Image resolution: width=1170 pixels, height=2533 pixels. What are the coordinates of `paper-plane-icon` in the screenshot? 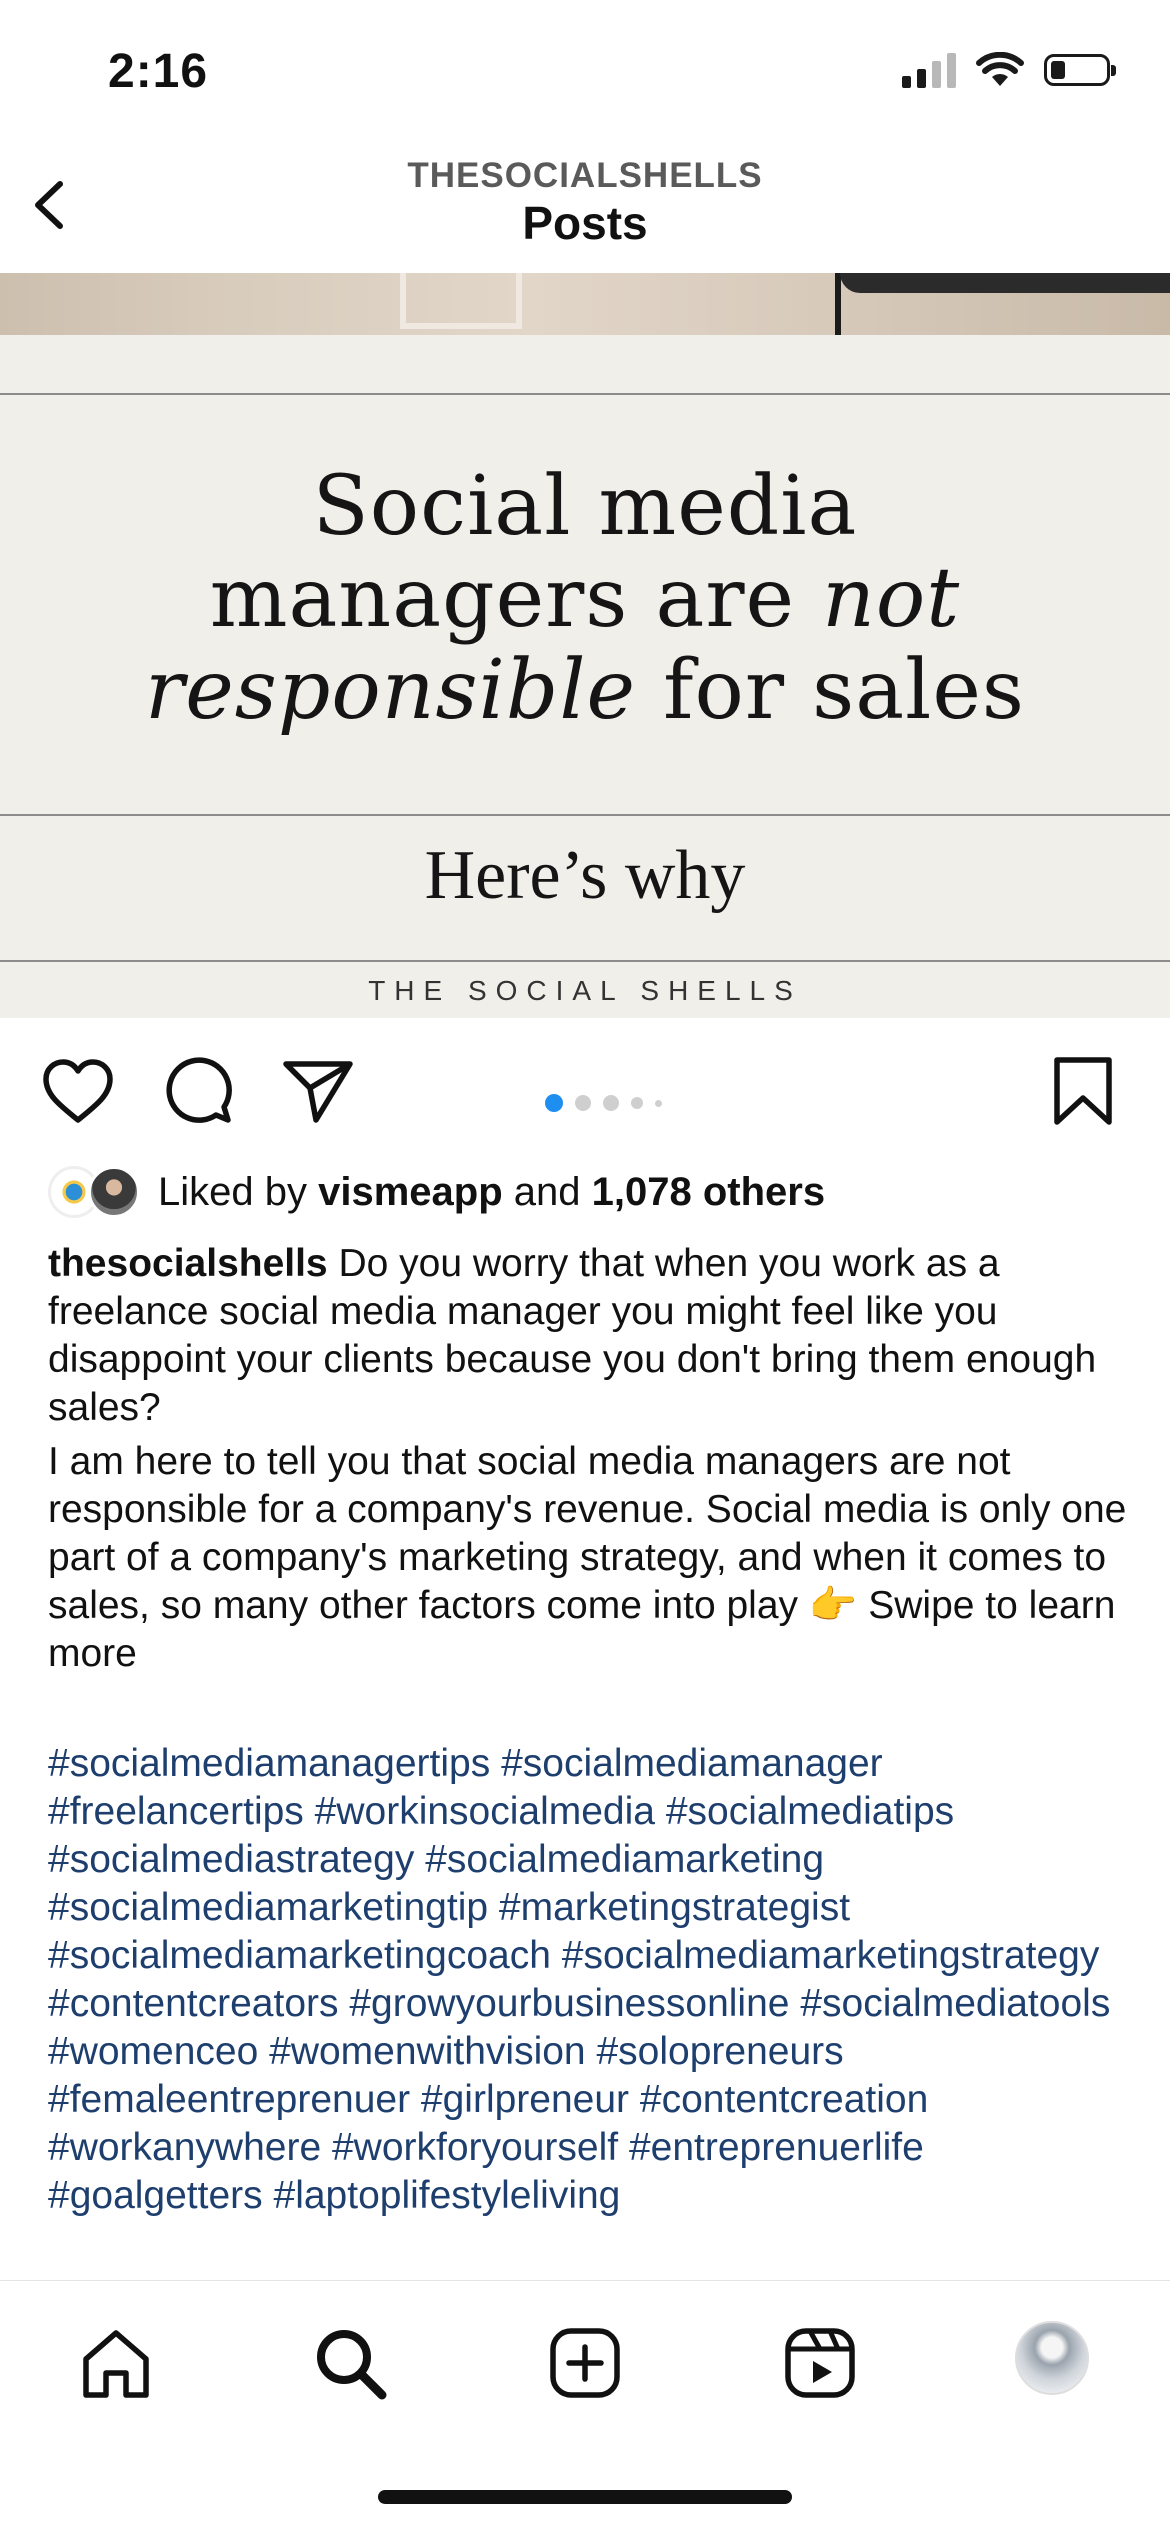 It's located at (318, 1092).